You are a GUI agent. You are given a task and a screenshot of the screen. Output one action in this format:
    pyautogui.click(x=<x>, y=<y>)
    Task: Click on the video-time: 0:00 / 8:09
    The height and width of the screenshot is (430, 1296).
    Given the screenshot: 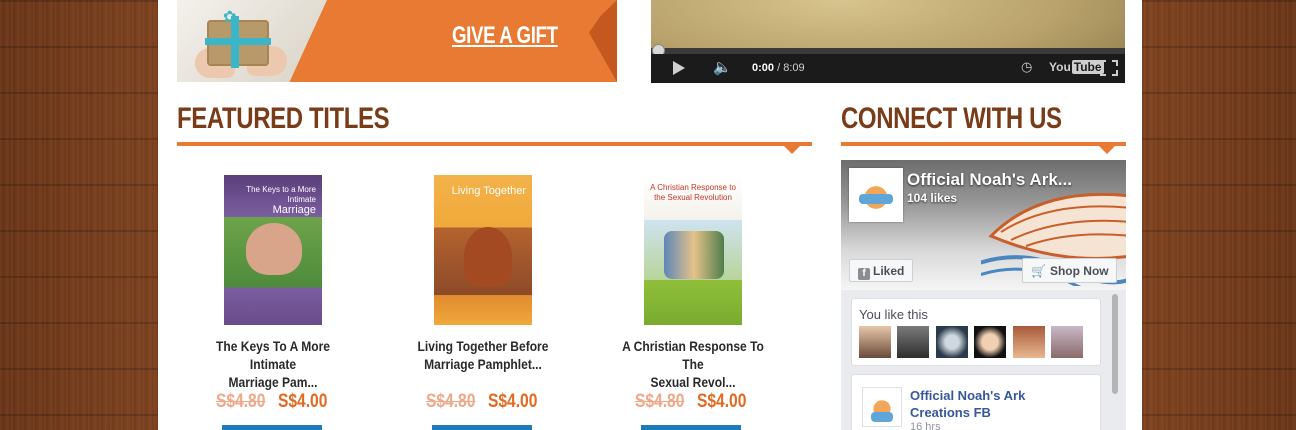 What is the action you would take?
    pyautogui.click(x=778, y=68)
    